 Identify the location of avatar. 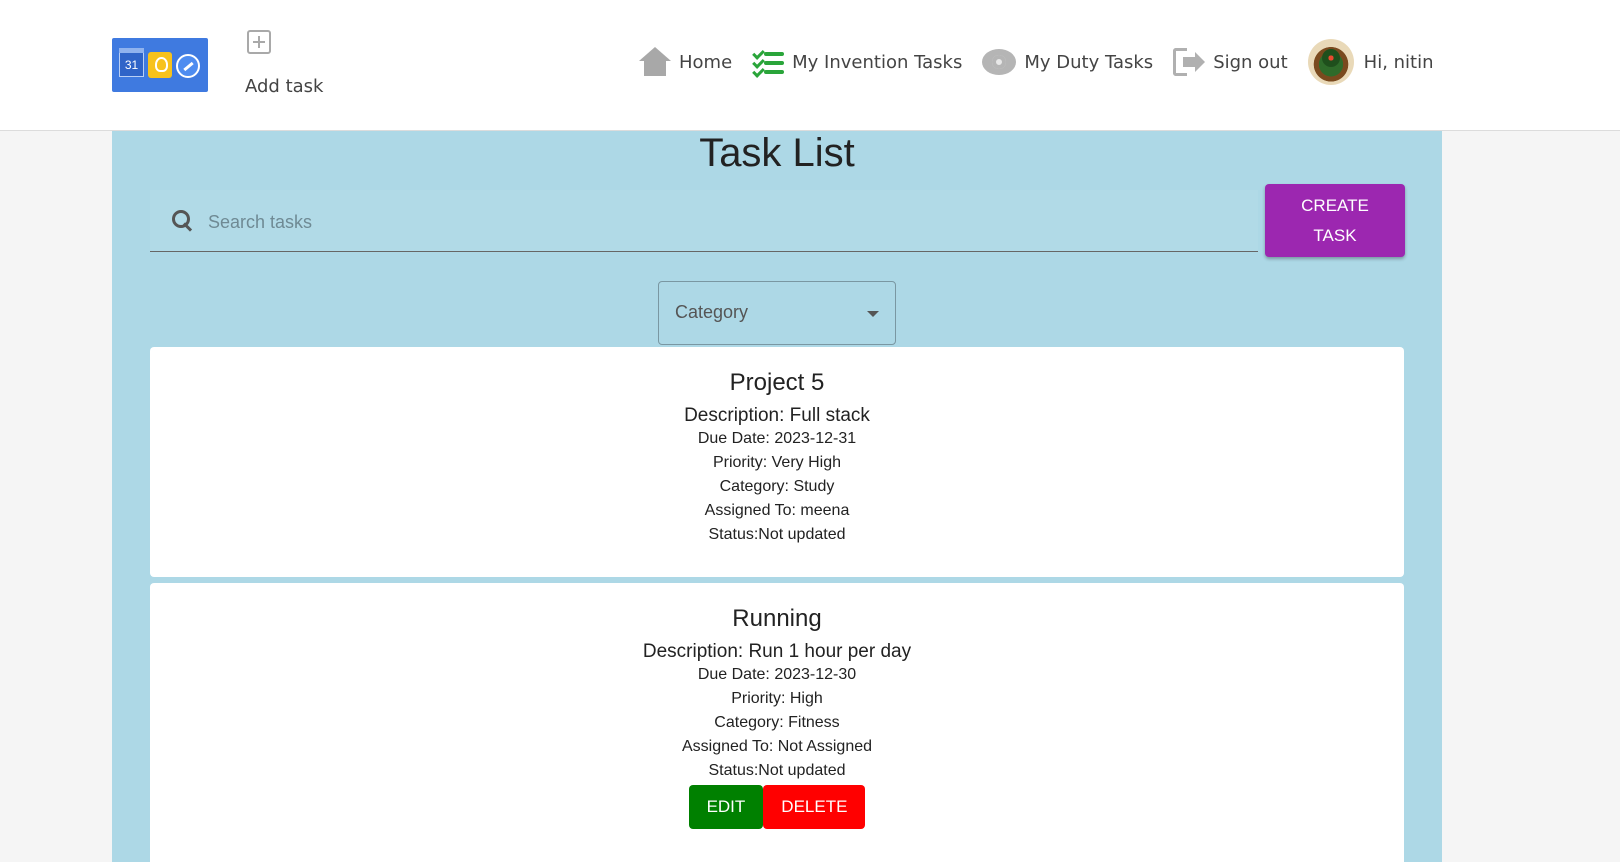
(1330, 62).